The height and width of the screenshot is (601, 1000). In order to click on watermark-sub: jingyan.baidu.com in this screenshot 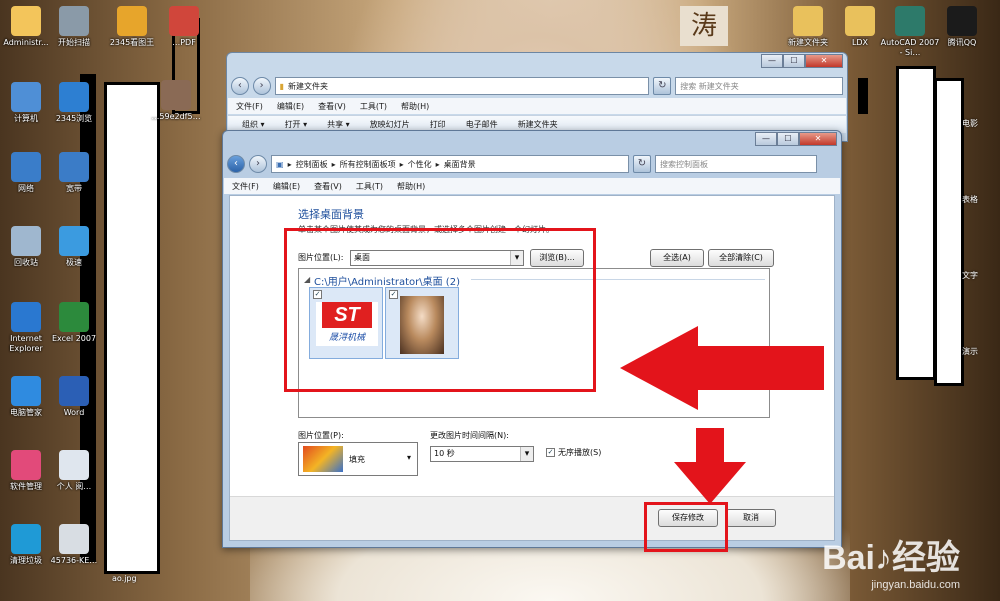, I will do `click(915, 585)`.